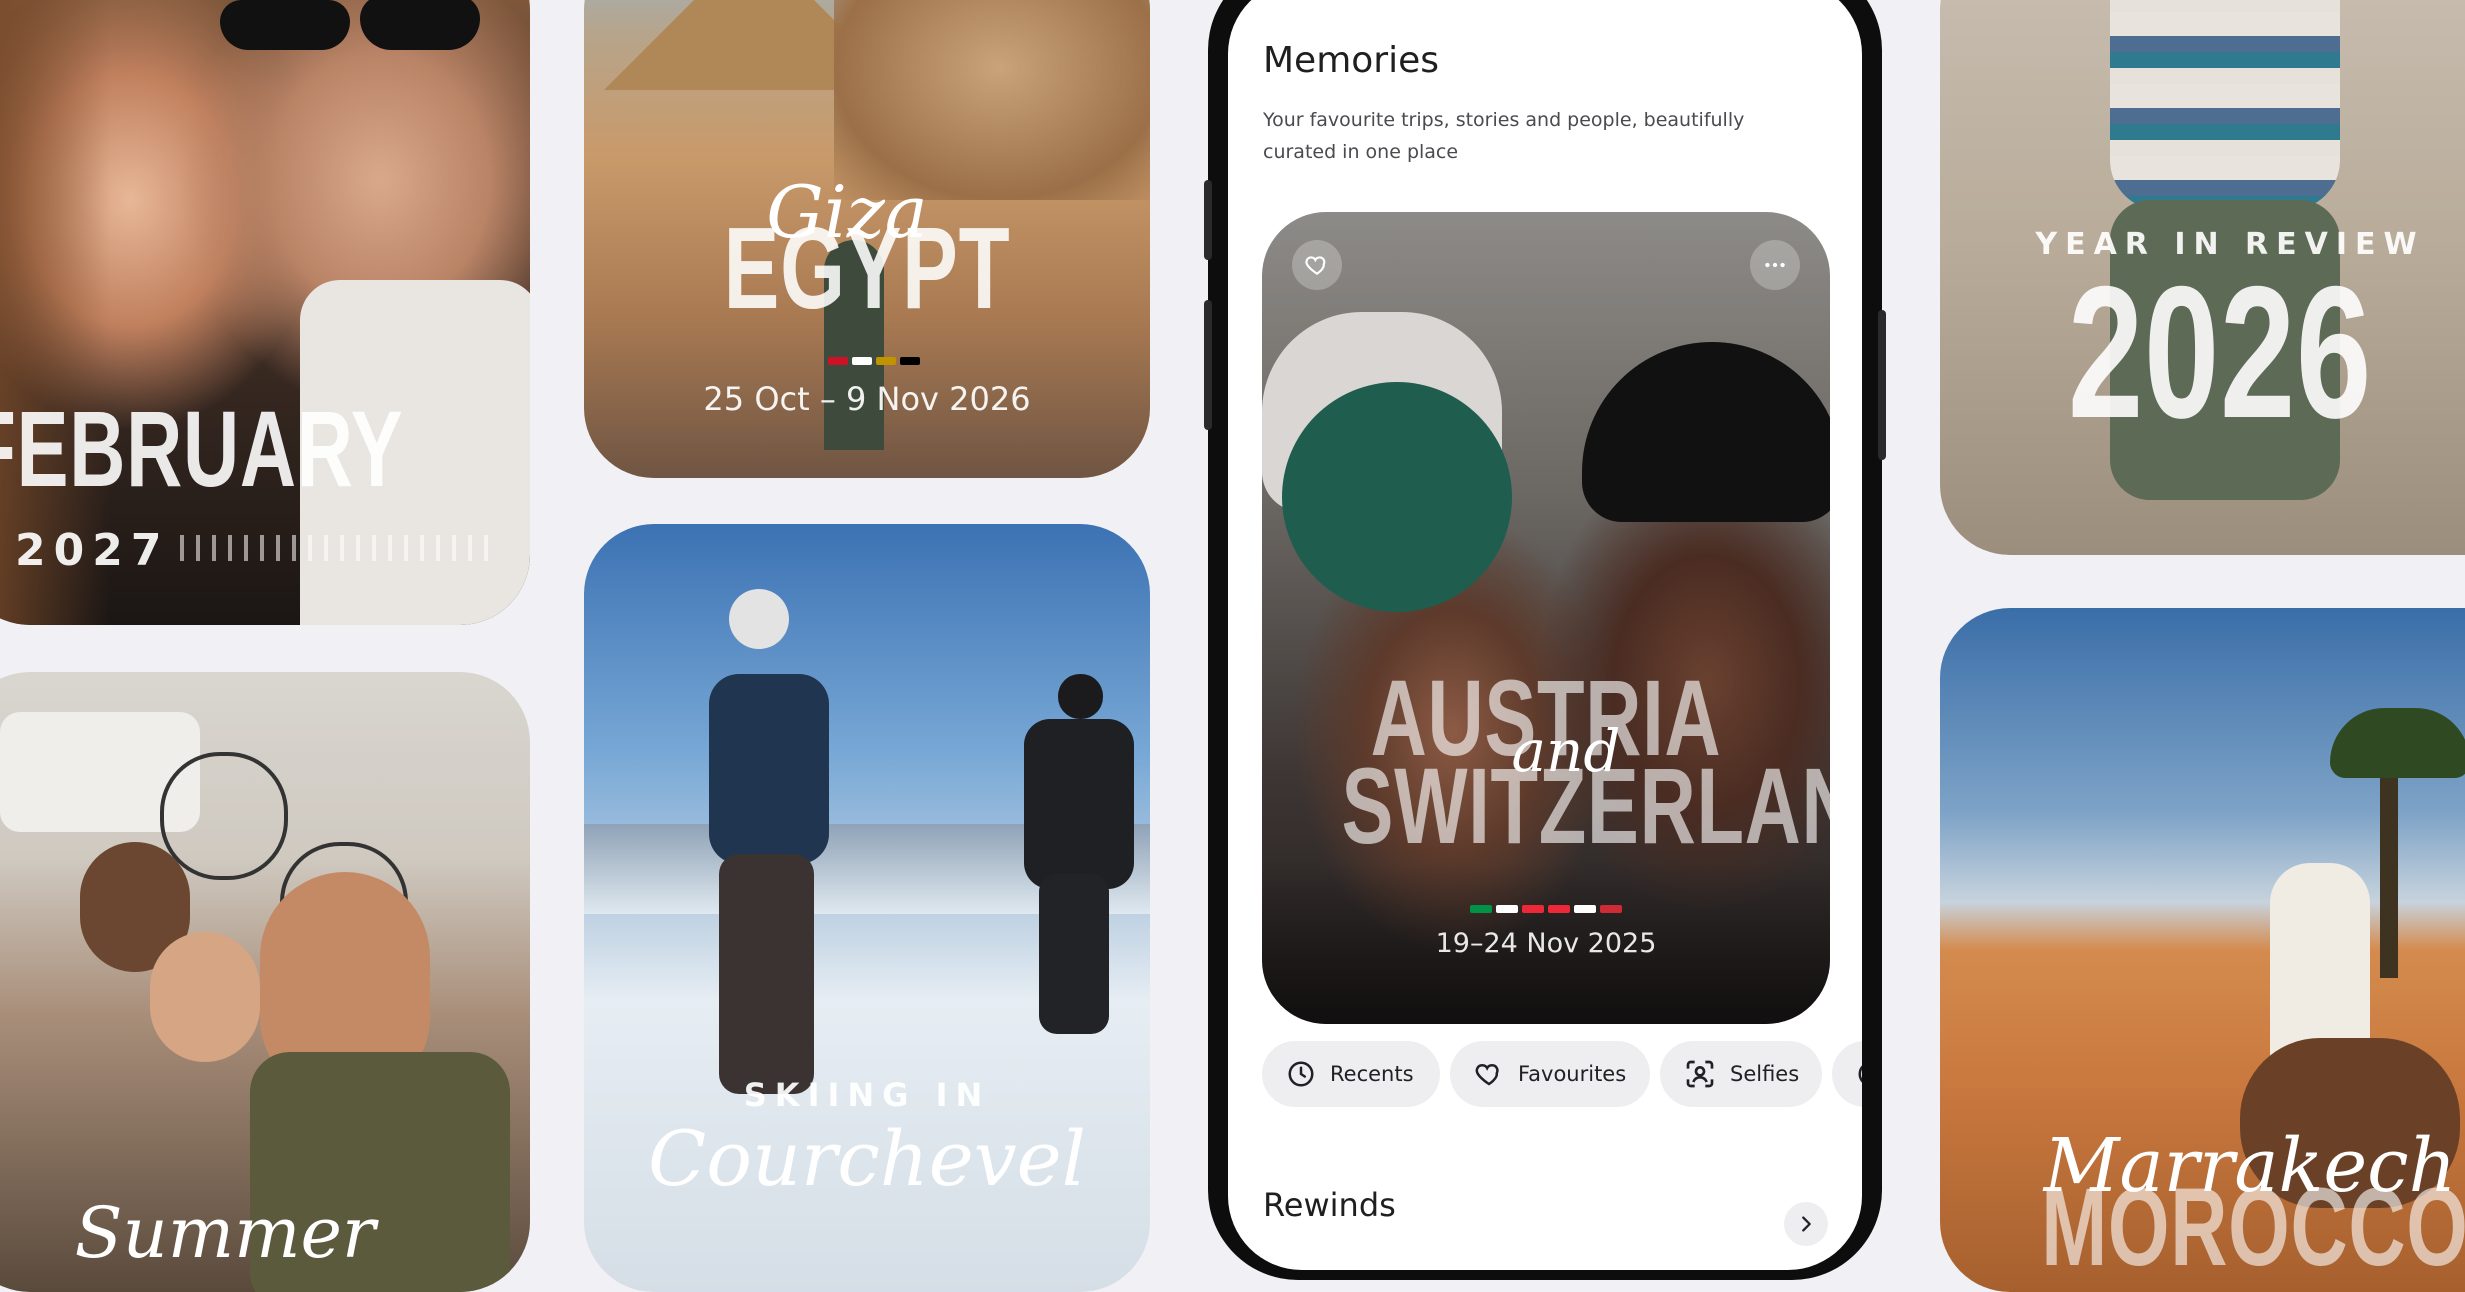 Image resolution: width=2465 pixels, height=1292 pixels. Describe the element at coordinates (1372, 1074) in the screenshot. I see `chip-label: Recents` at that location.